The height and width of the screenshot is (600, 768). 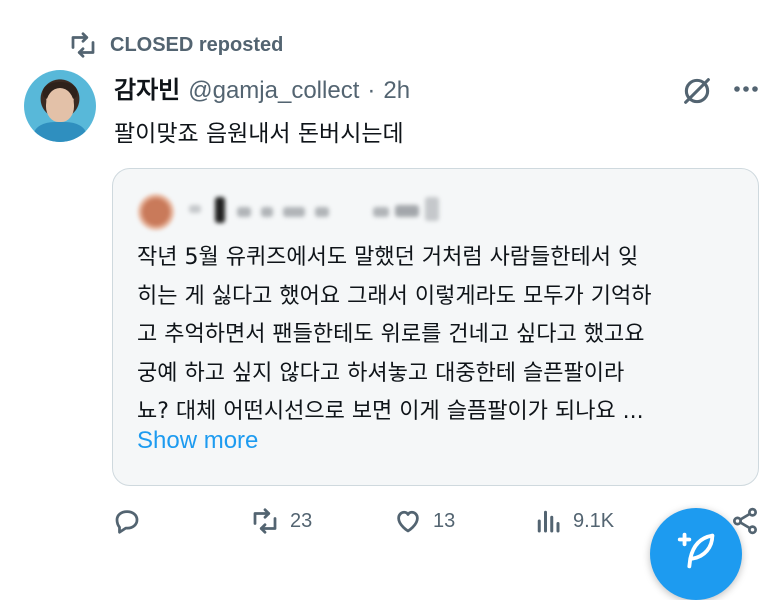 I want to click on author-handle: @gamja_collect, so click(x=273, y=91).